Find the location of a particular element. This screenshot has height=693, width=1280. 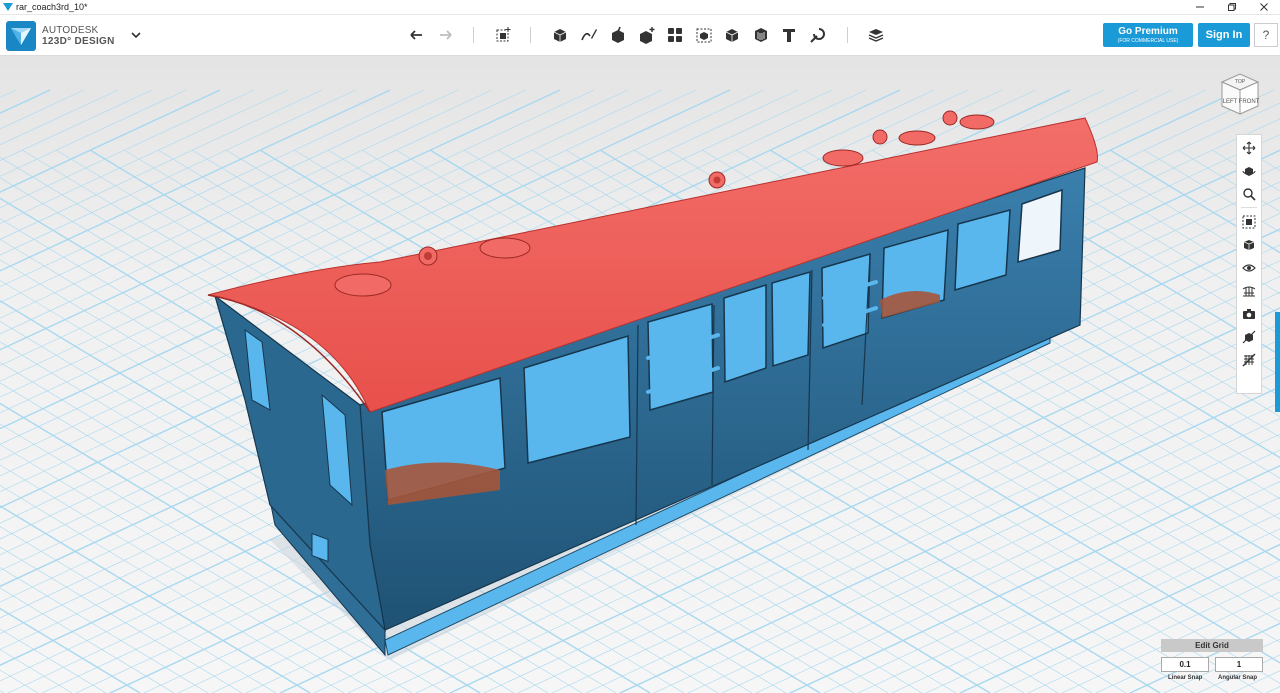

brand-product: 123D° DESIGN is located at coordinates (78, 41).